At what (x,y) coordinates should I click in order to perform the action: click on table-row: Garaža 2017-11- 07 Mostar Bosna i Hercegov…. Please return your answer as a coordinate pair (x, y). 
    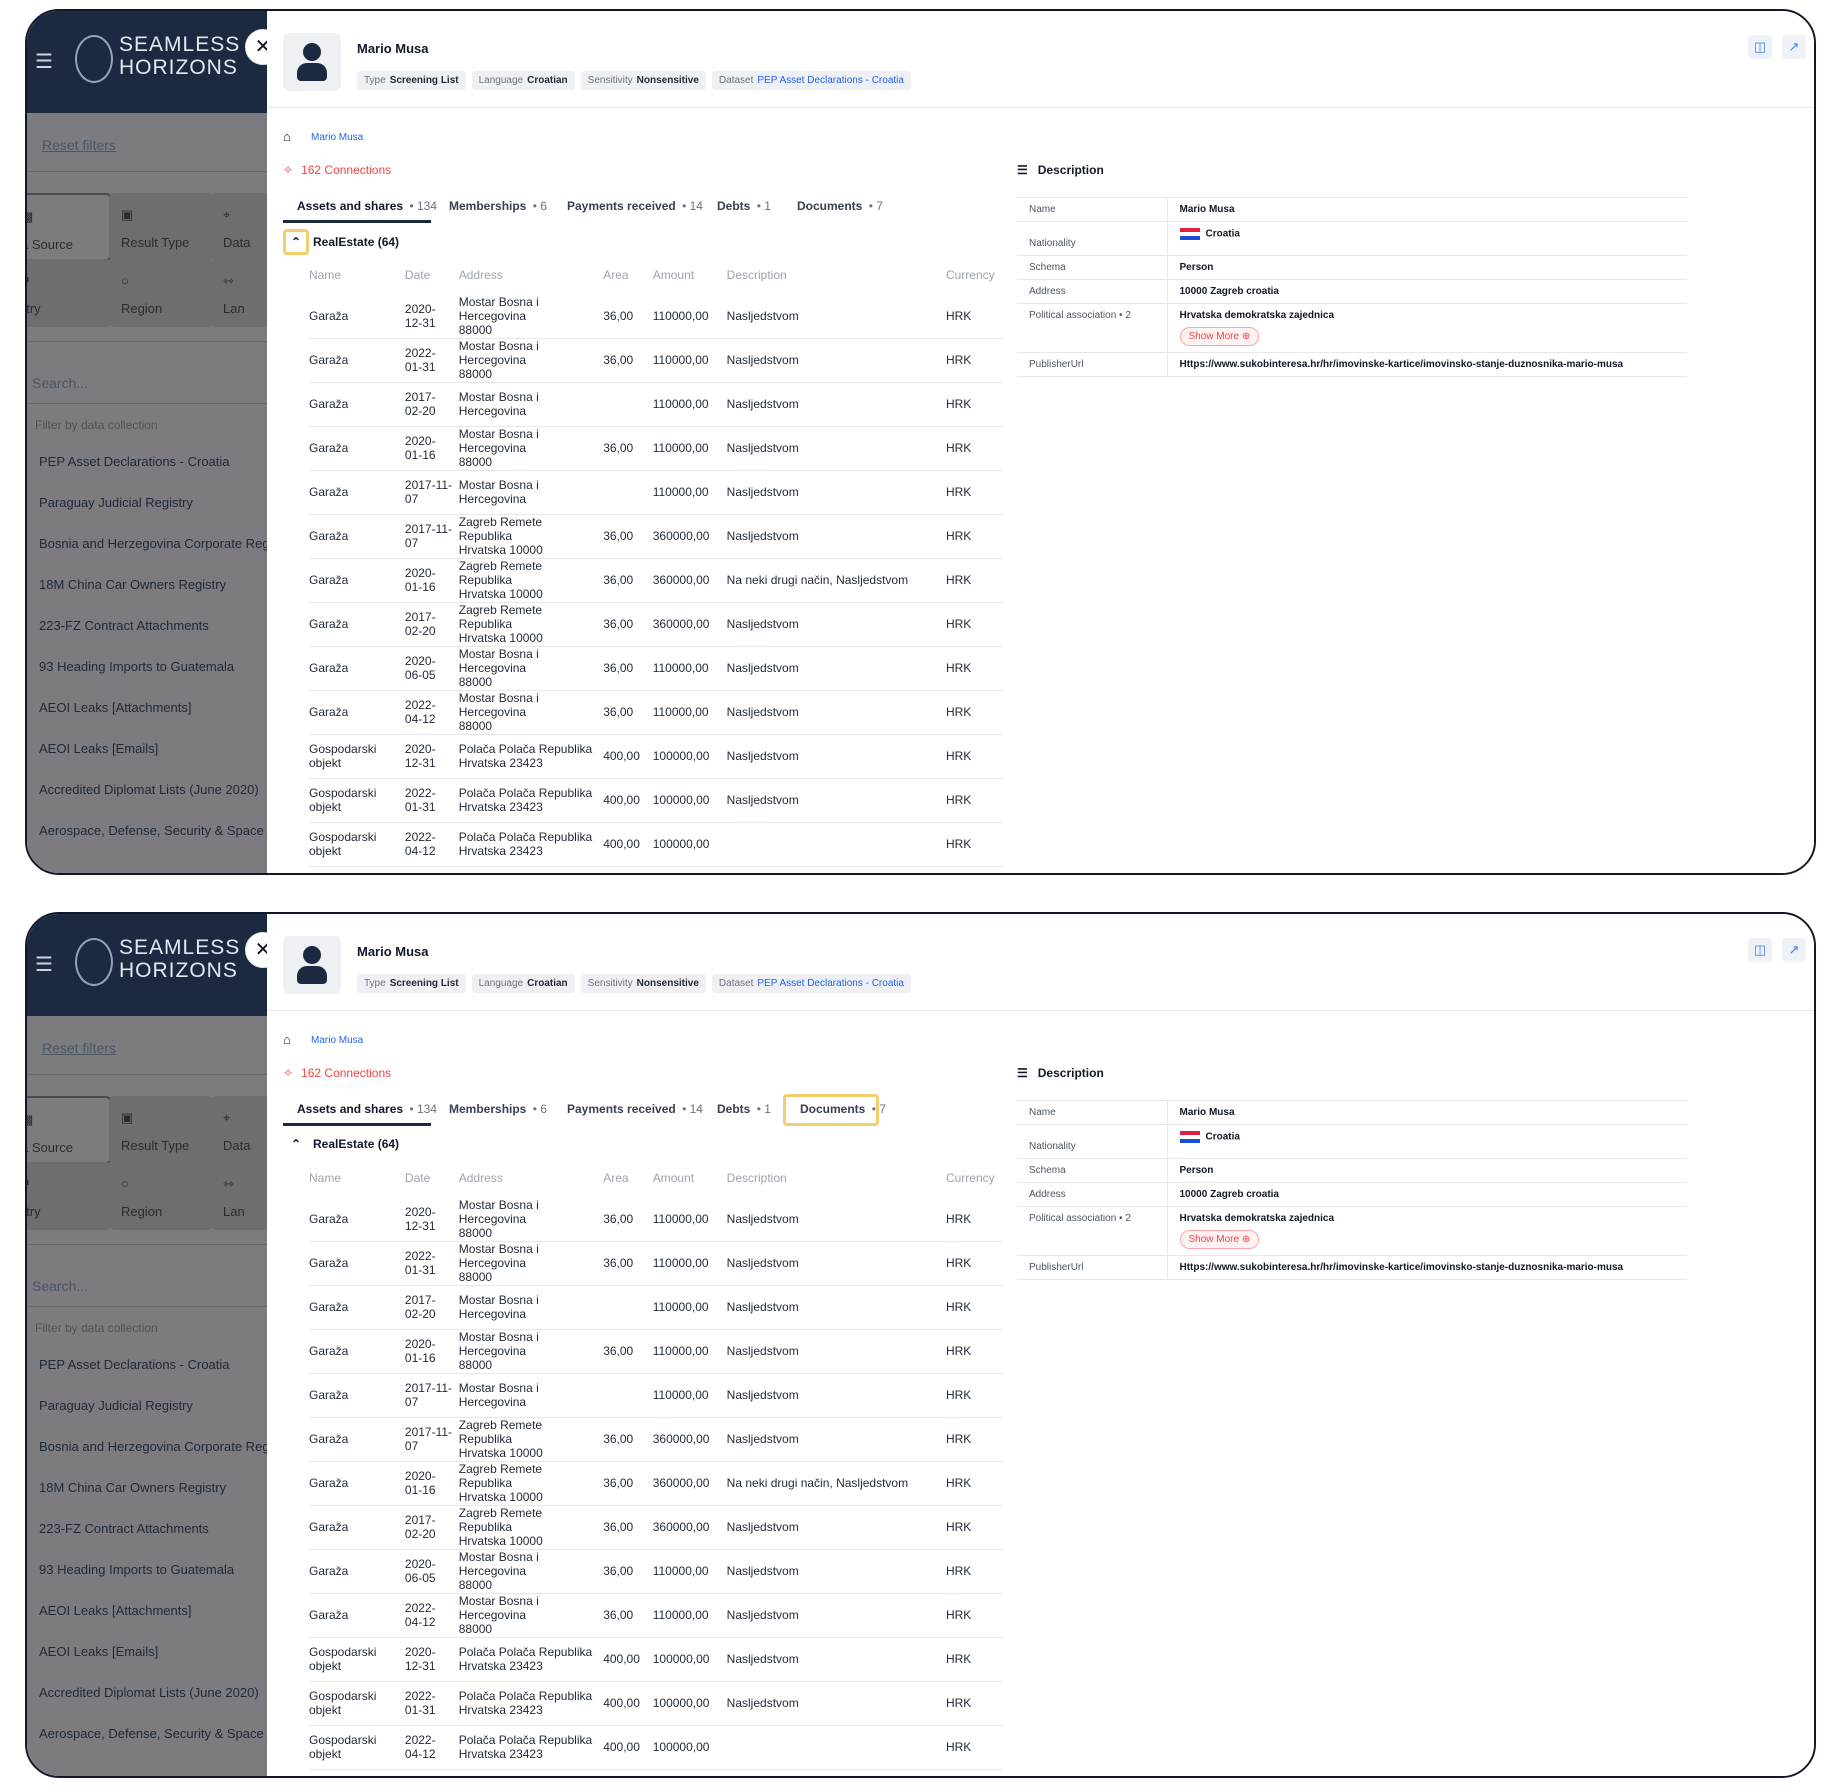
    Looking at the image, I should click on (656, 492).